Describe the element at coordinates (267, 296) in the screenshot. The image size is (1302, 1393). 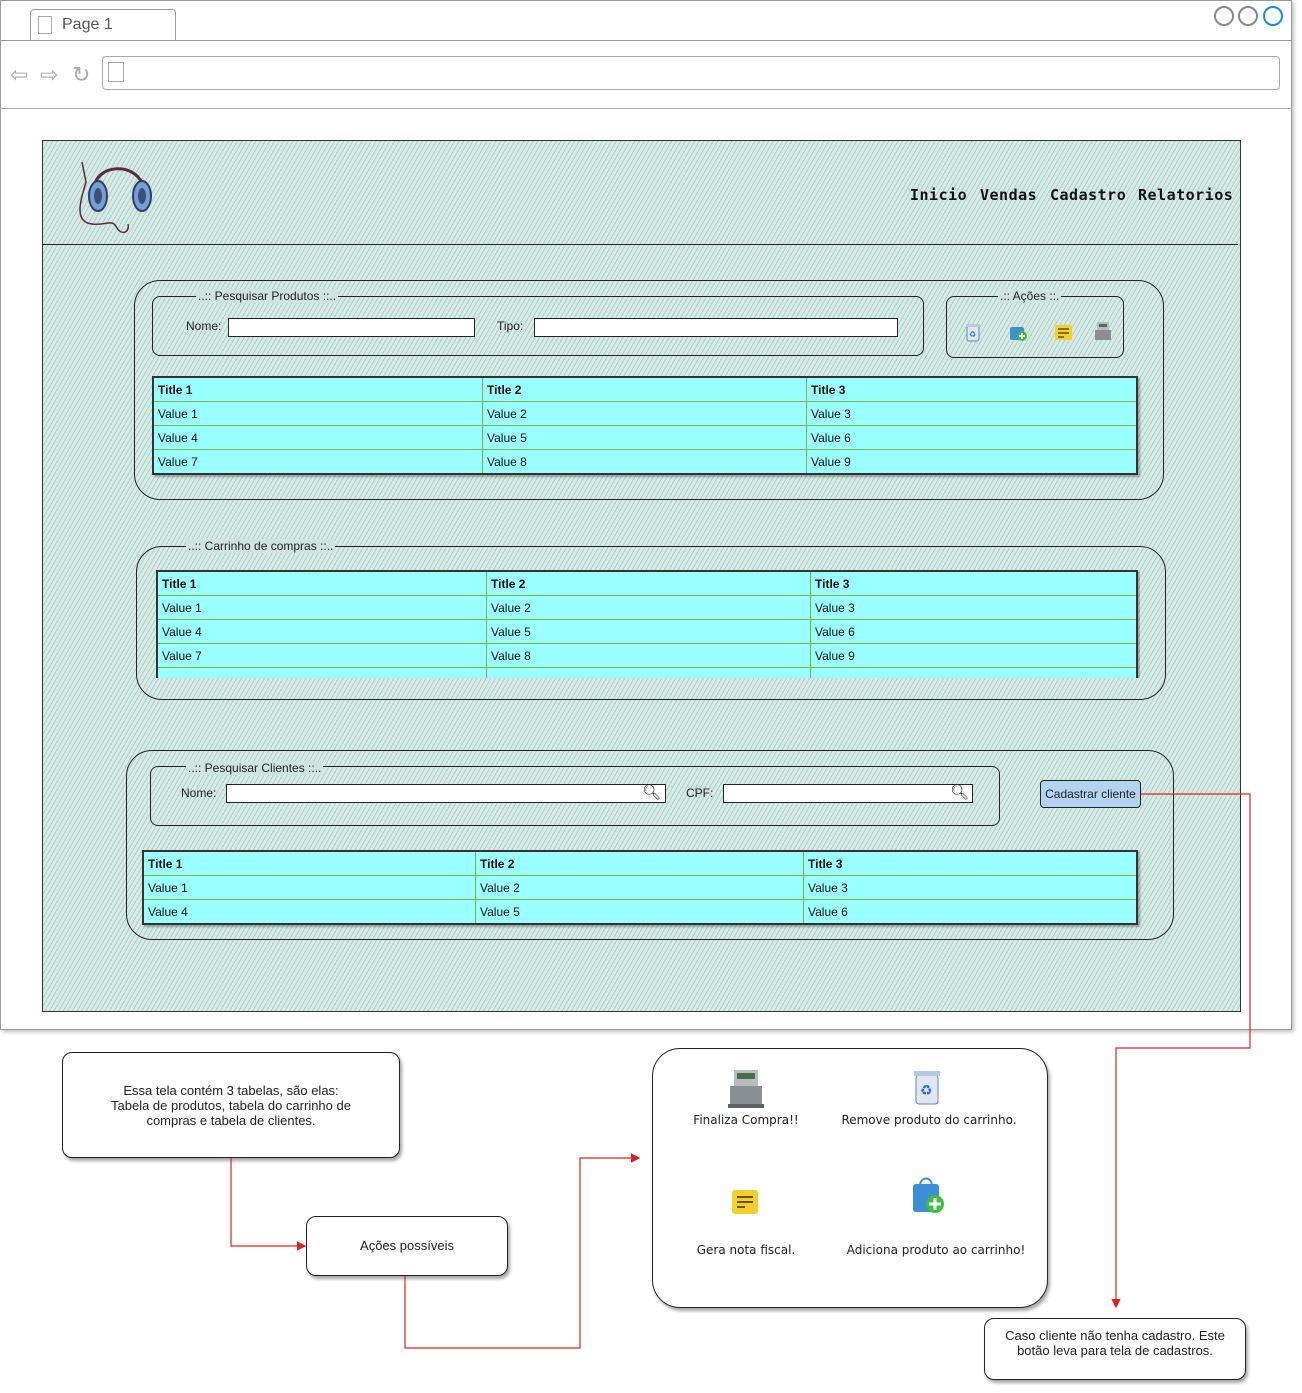
I see `pesquisar-produtos-legend: ..:: Pesquisar Produtos ::..` at that location.